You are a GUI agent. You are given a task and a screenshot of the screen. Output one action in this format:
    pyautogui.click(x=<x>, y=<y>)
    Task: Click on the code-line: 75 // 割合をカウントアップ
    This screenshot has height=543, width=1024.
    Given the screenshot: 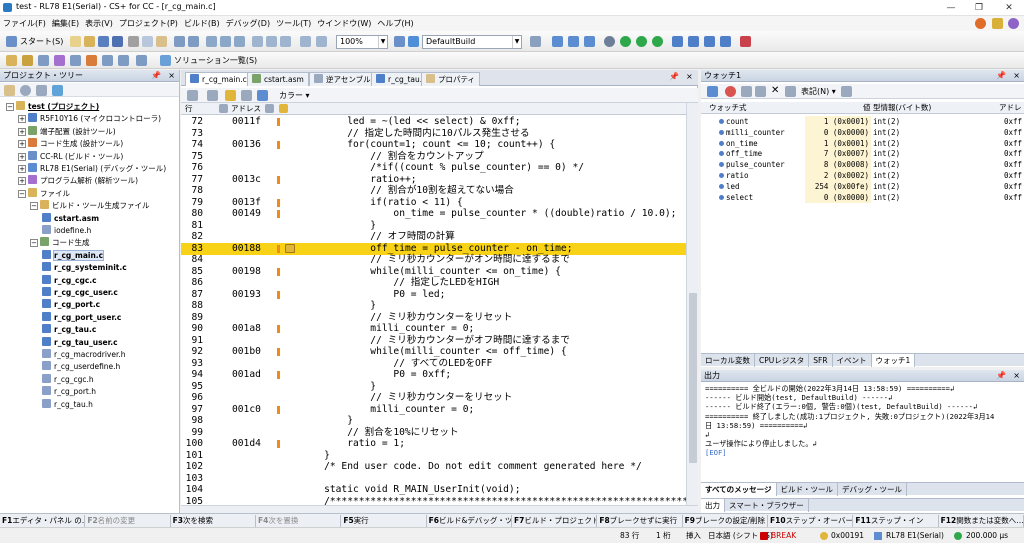 What is the action you would take?
    pyautogui.click(x=433, y=157)
    